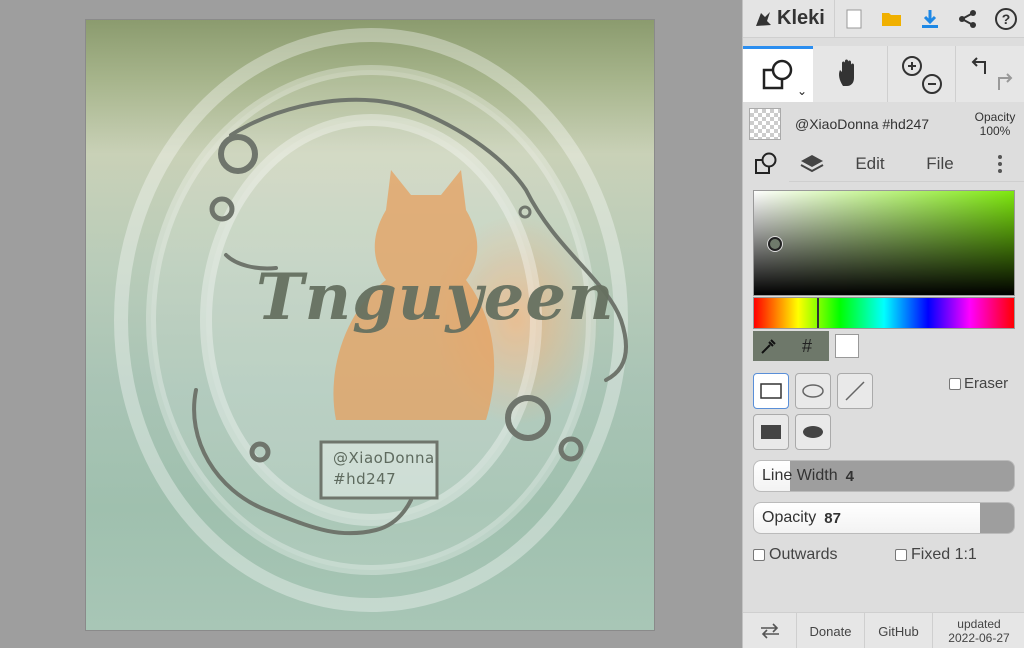 This screenshot has height=648, width=1024. I want to click on layer-opacity-value: 100%, so click(995, 131).